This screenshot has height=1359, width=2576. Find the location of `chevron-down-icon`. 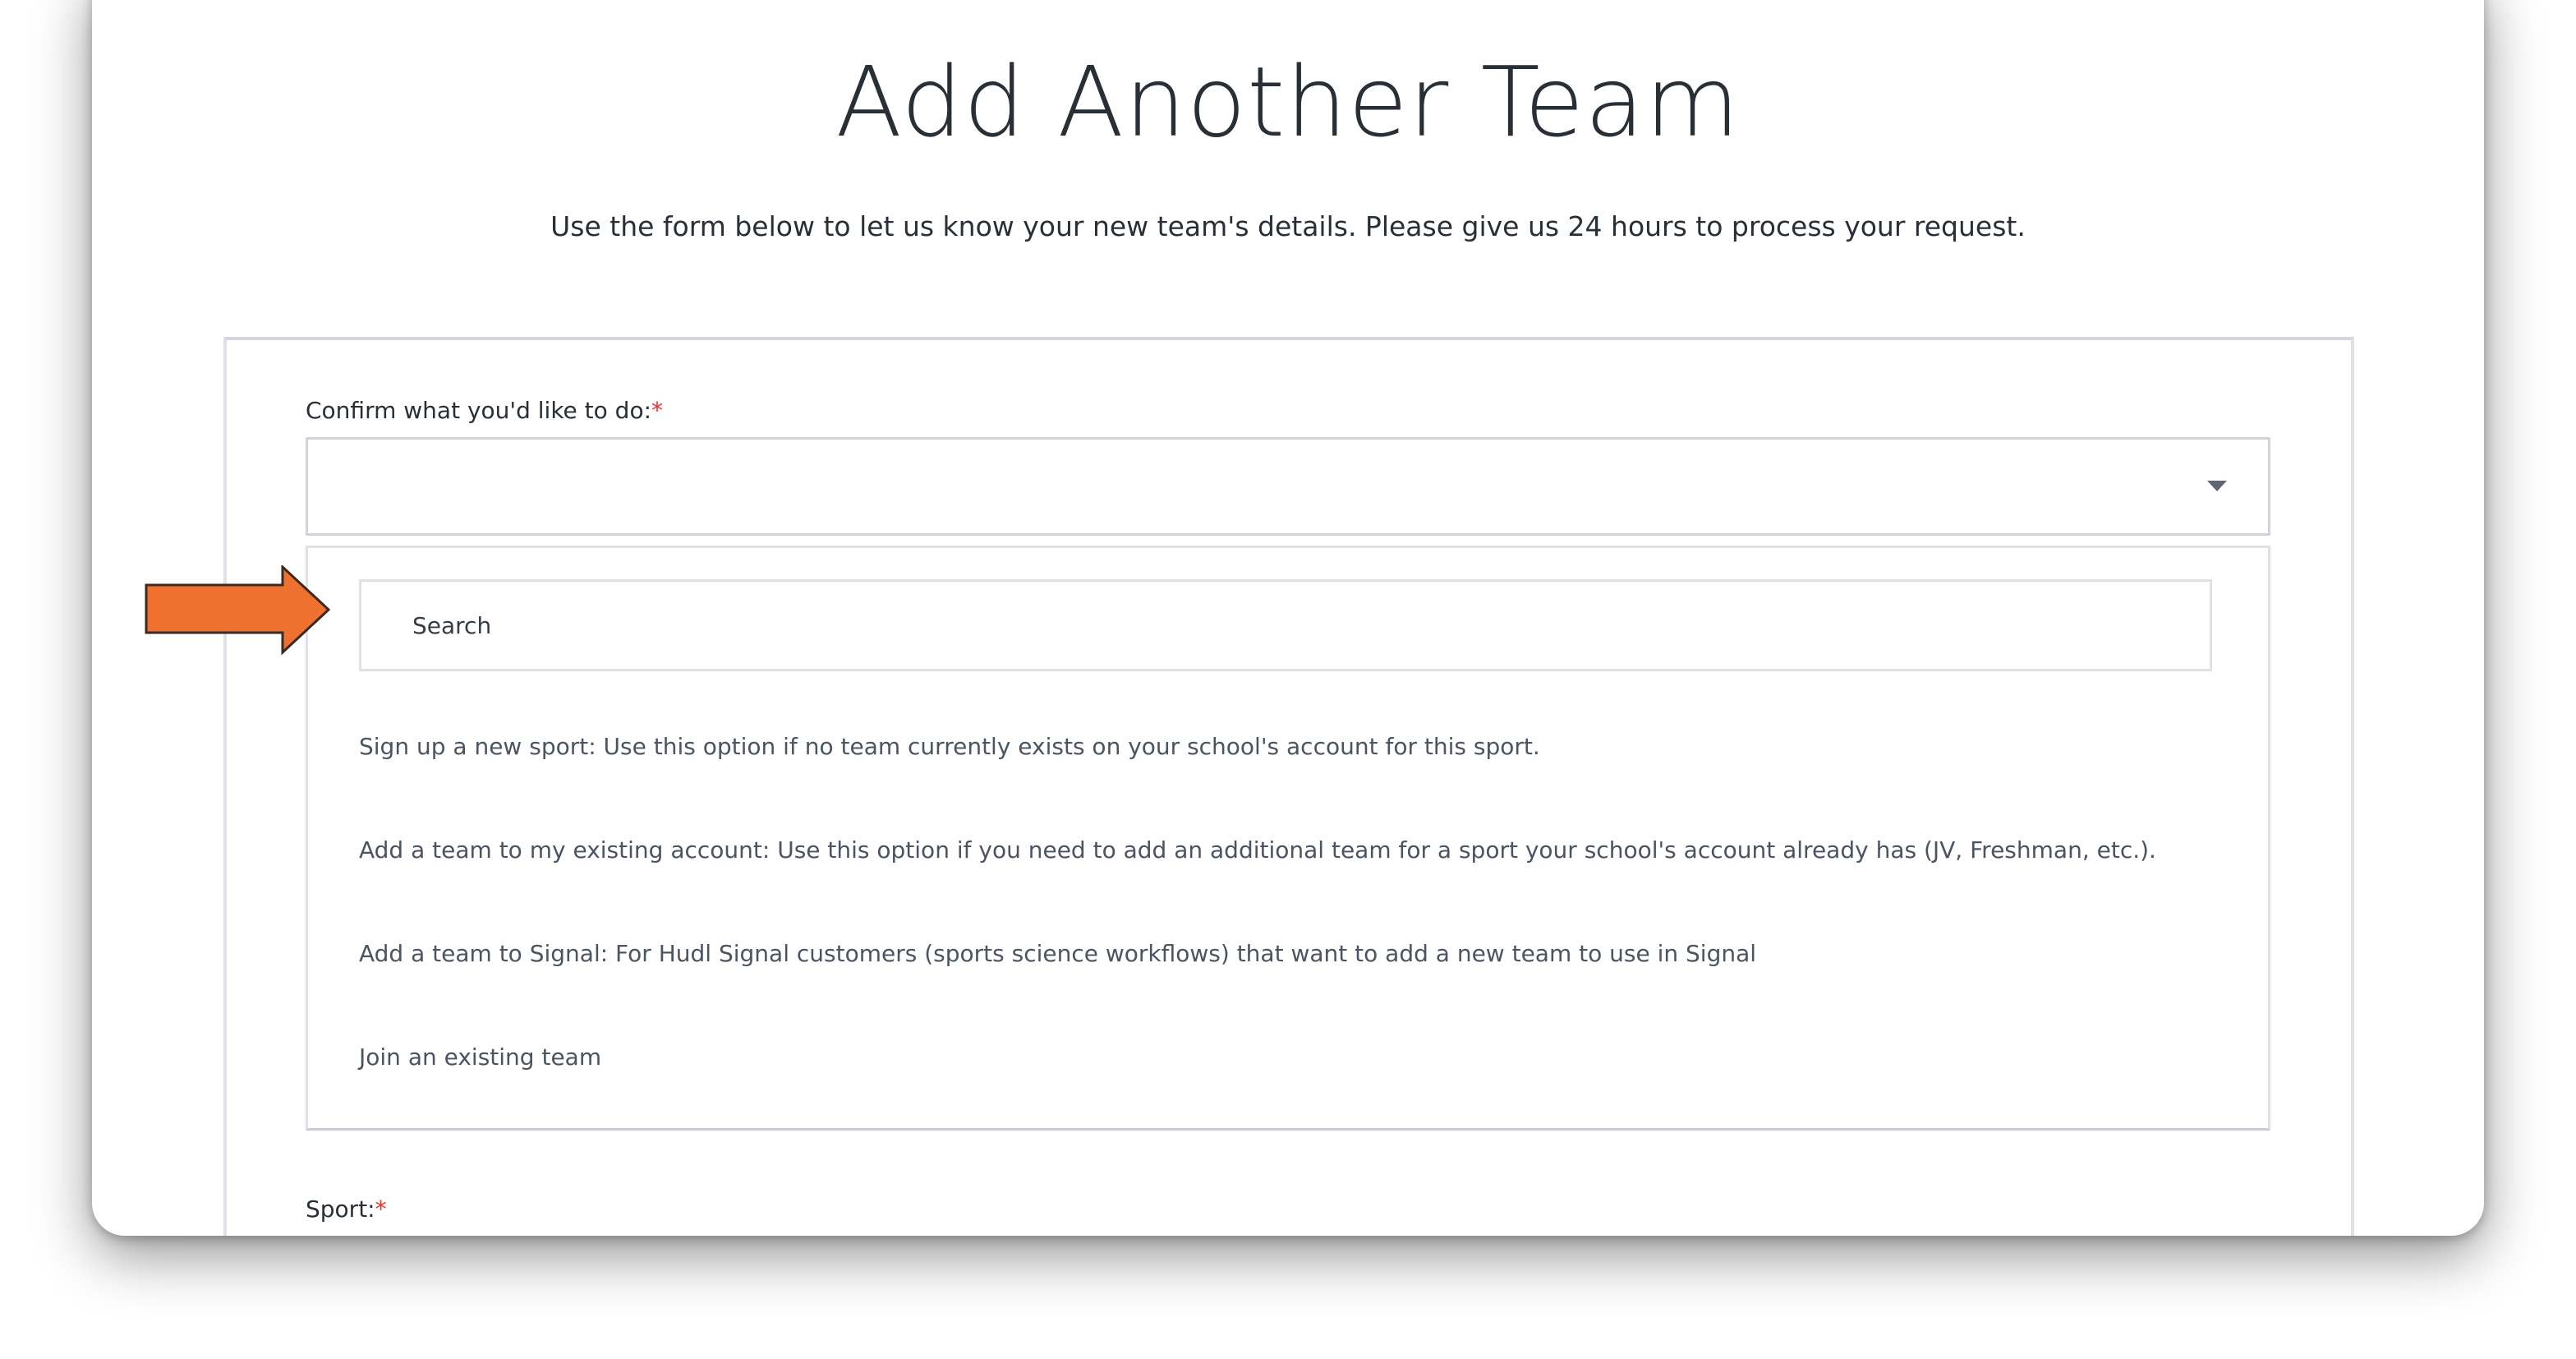

chevron-down-icon is located at coordinates (2217, 486).